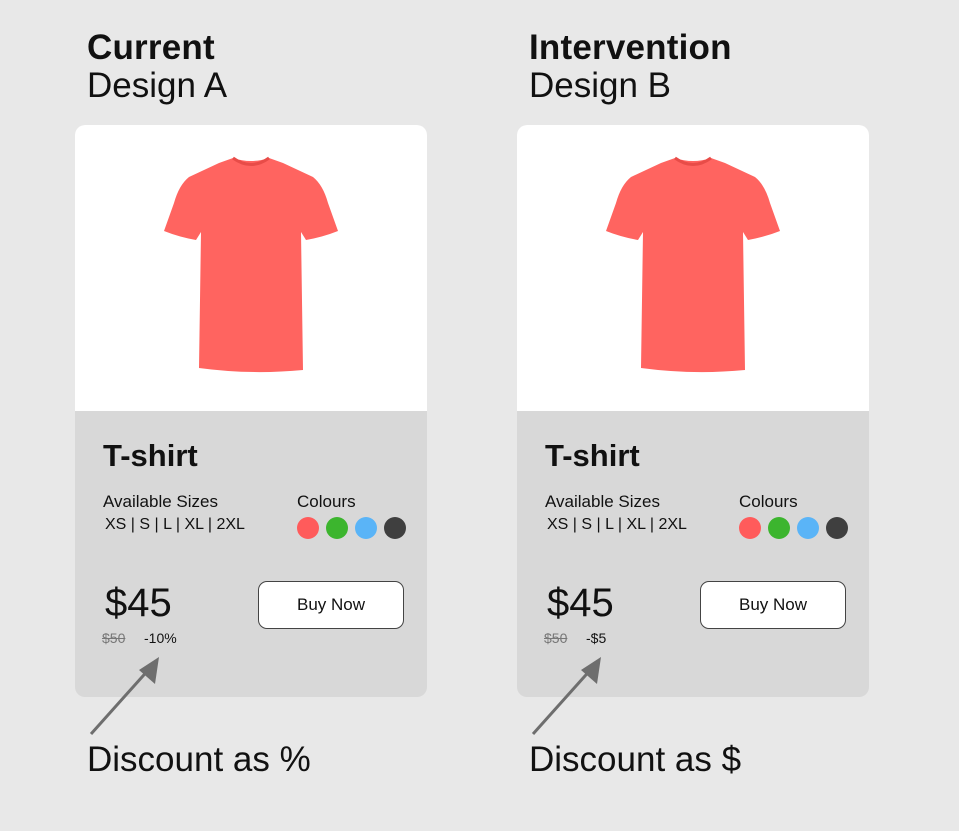  Describe the element at coordinates (160, 638) in the screenshot. I see `discount-label: -10%` at that location.